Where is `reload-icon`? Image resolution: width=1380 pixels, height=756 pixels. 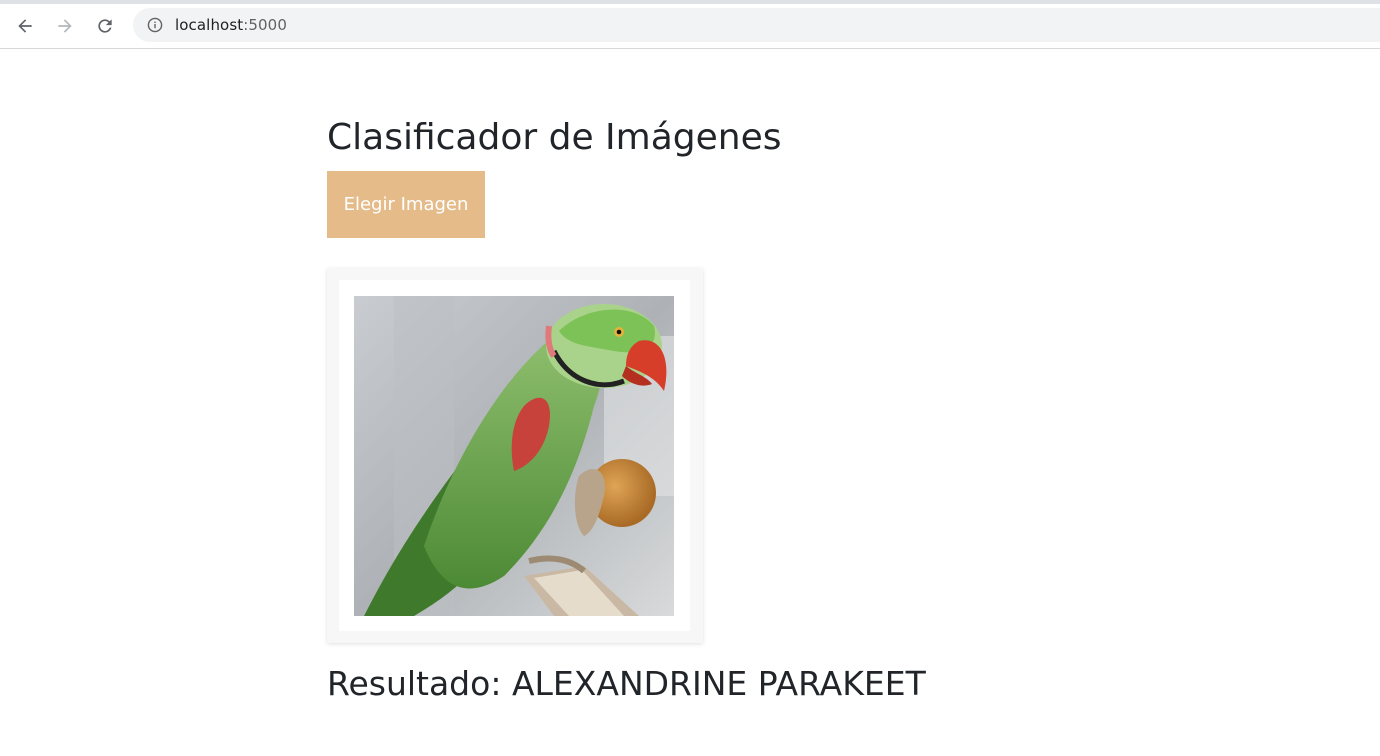
reload-icon is located at coordinates (105, 26).